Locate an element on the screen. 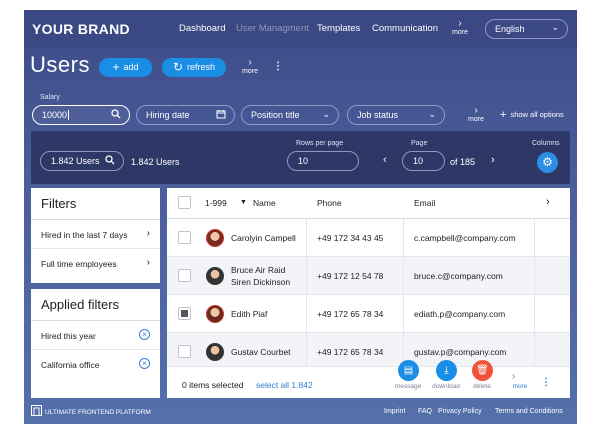 The width and height of the screenshot is (600, 431). download-button: ⤓ is located at coordinates (446, 370).